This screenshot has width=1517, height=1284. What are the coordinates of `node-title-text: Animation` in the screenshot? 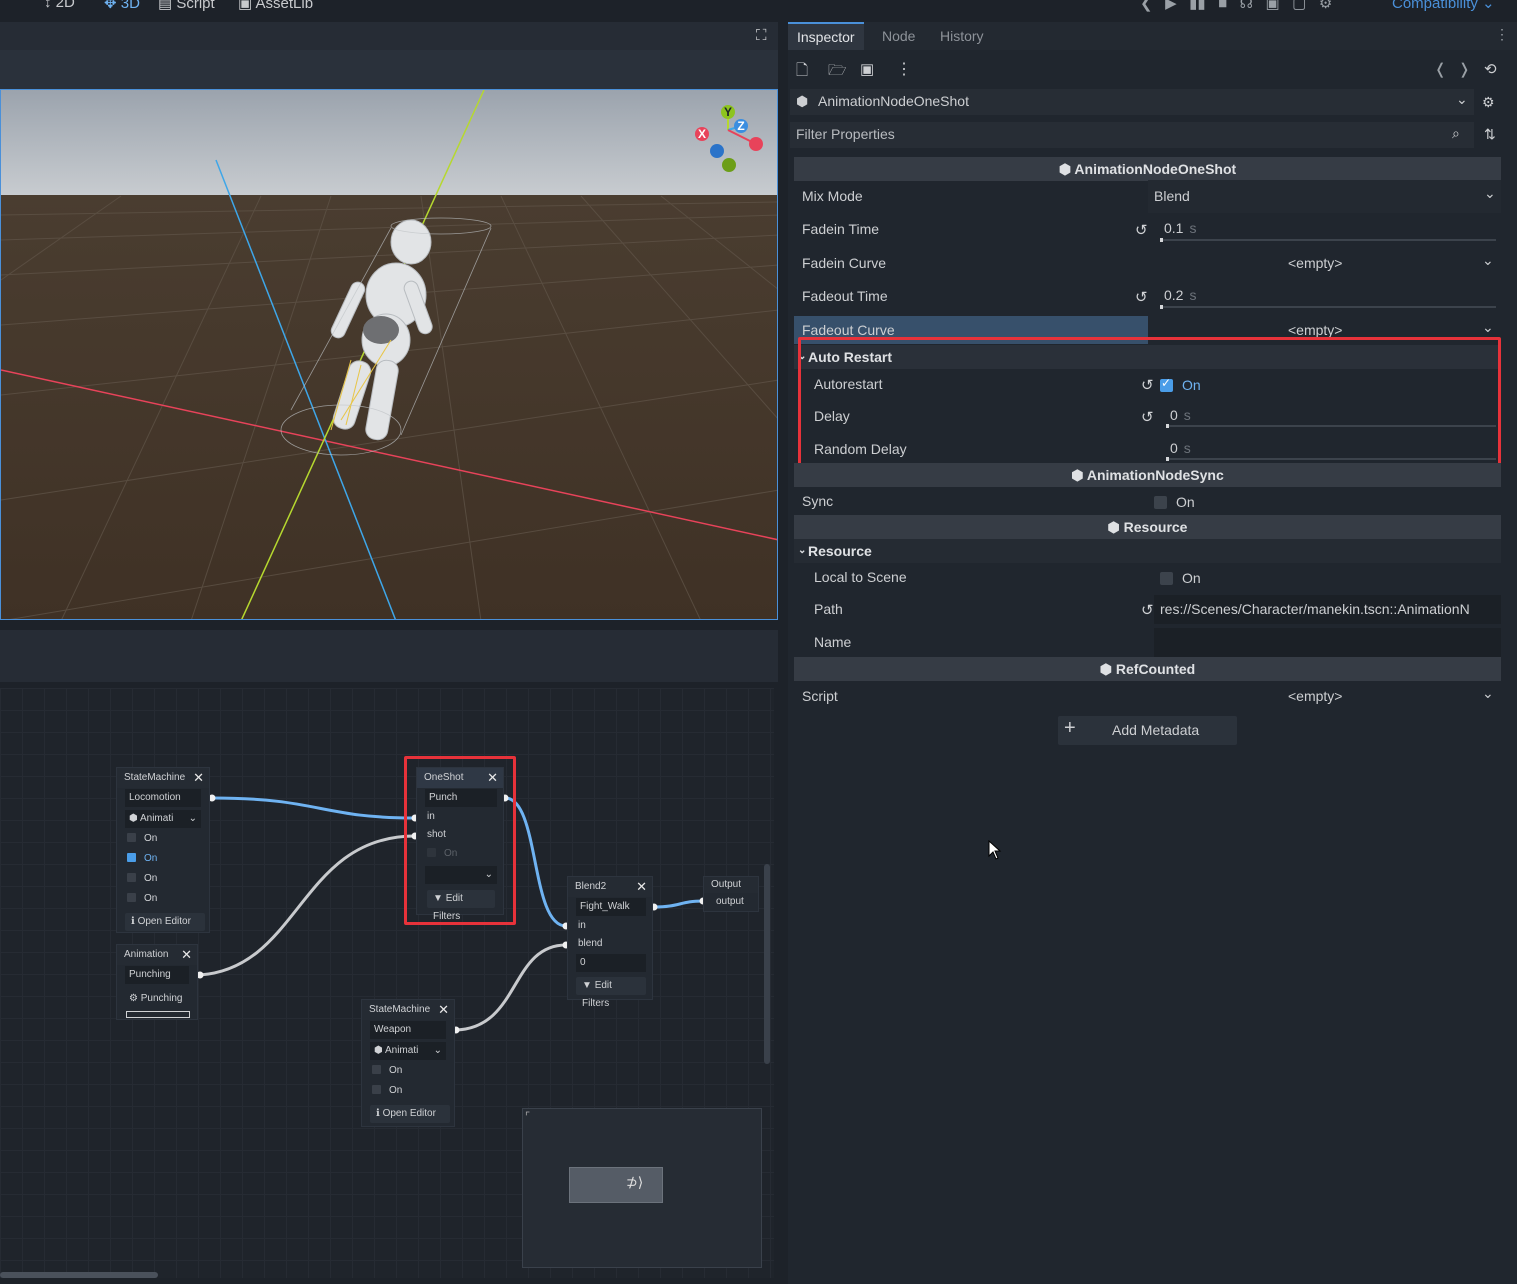 It's located at (146, 954).